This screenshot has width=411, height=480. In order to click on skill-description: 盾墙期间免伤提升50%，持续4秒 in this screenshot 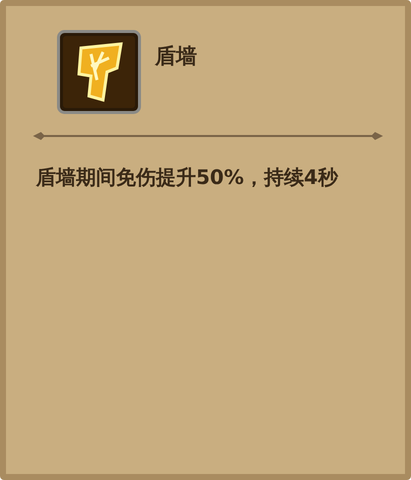, I will do `click(188, 177)`.